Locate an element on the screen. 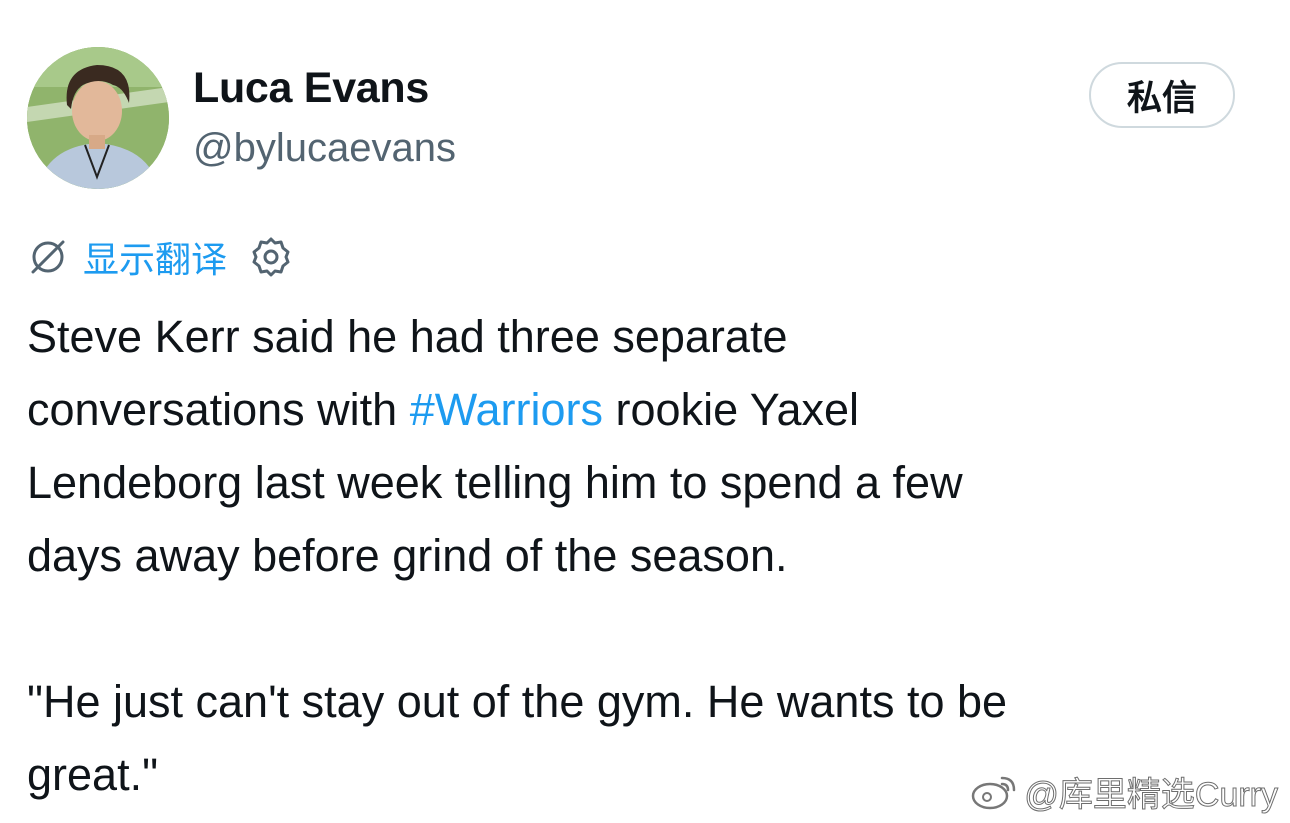 This screenshot has height=823, width=1290. watermark-text: @库里精选Curry is located at coordinates (1151, 794).